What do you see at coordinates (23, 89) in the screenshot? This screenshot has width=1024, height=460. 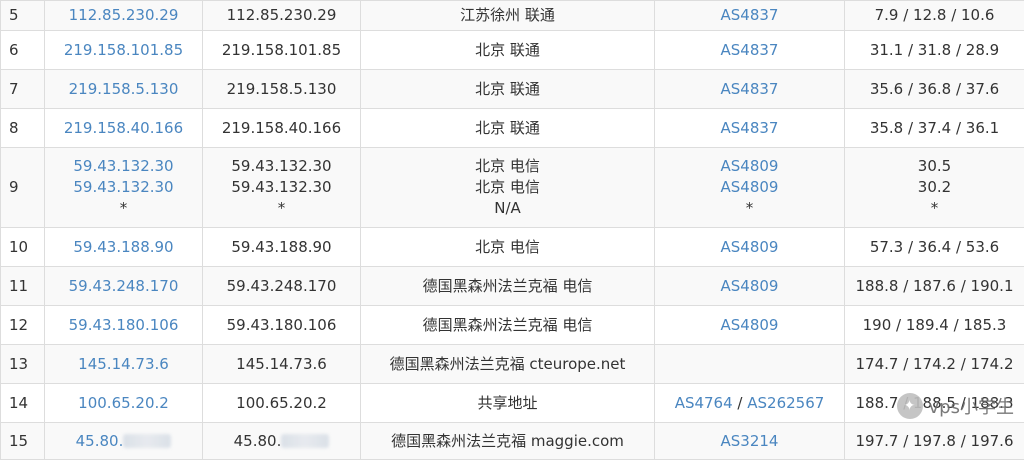 I see `hop-cell: 7` at bounding box center [23, 89].